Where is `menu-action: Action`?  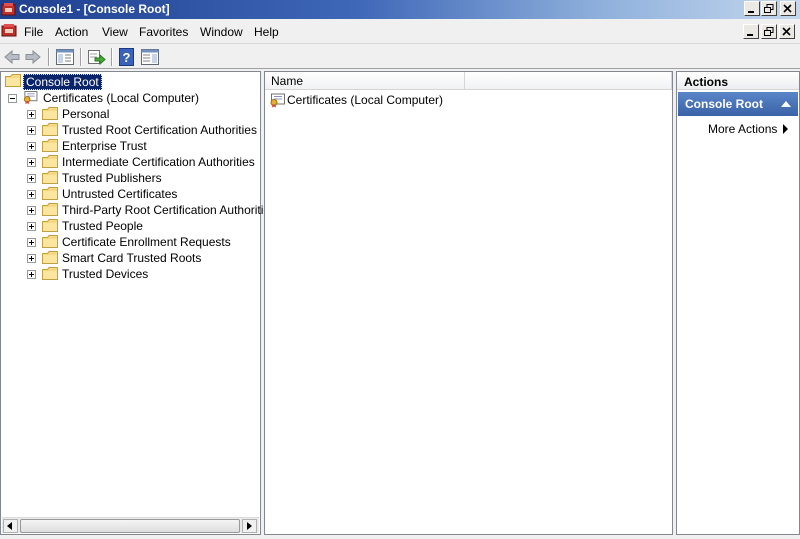 menu-action: Action is located at coordinates (71, 32).